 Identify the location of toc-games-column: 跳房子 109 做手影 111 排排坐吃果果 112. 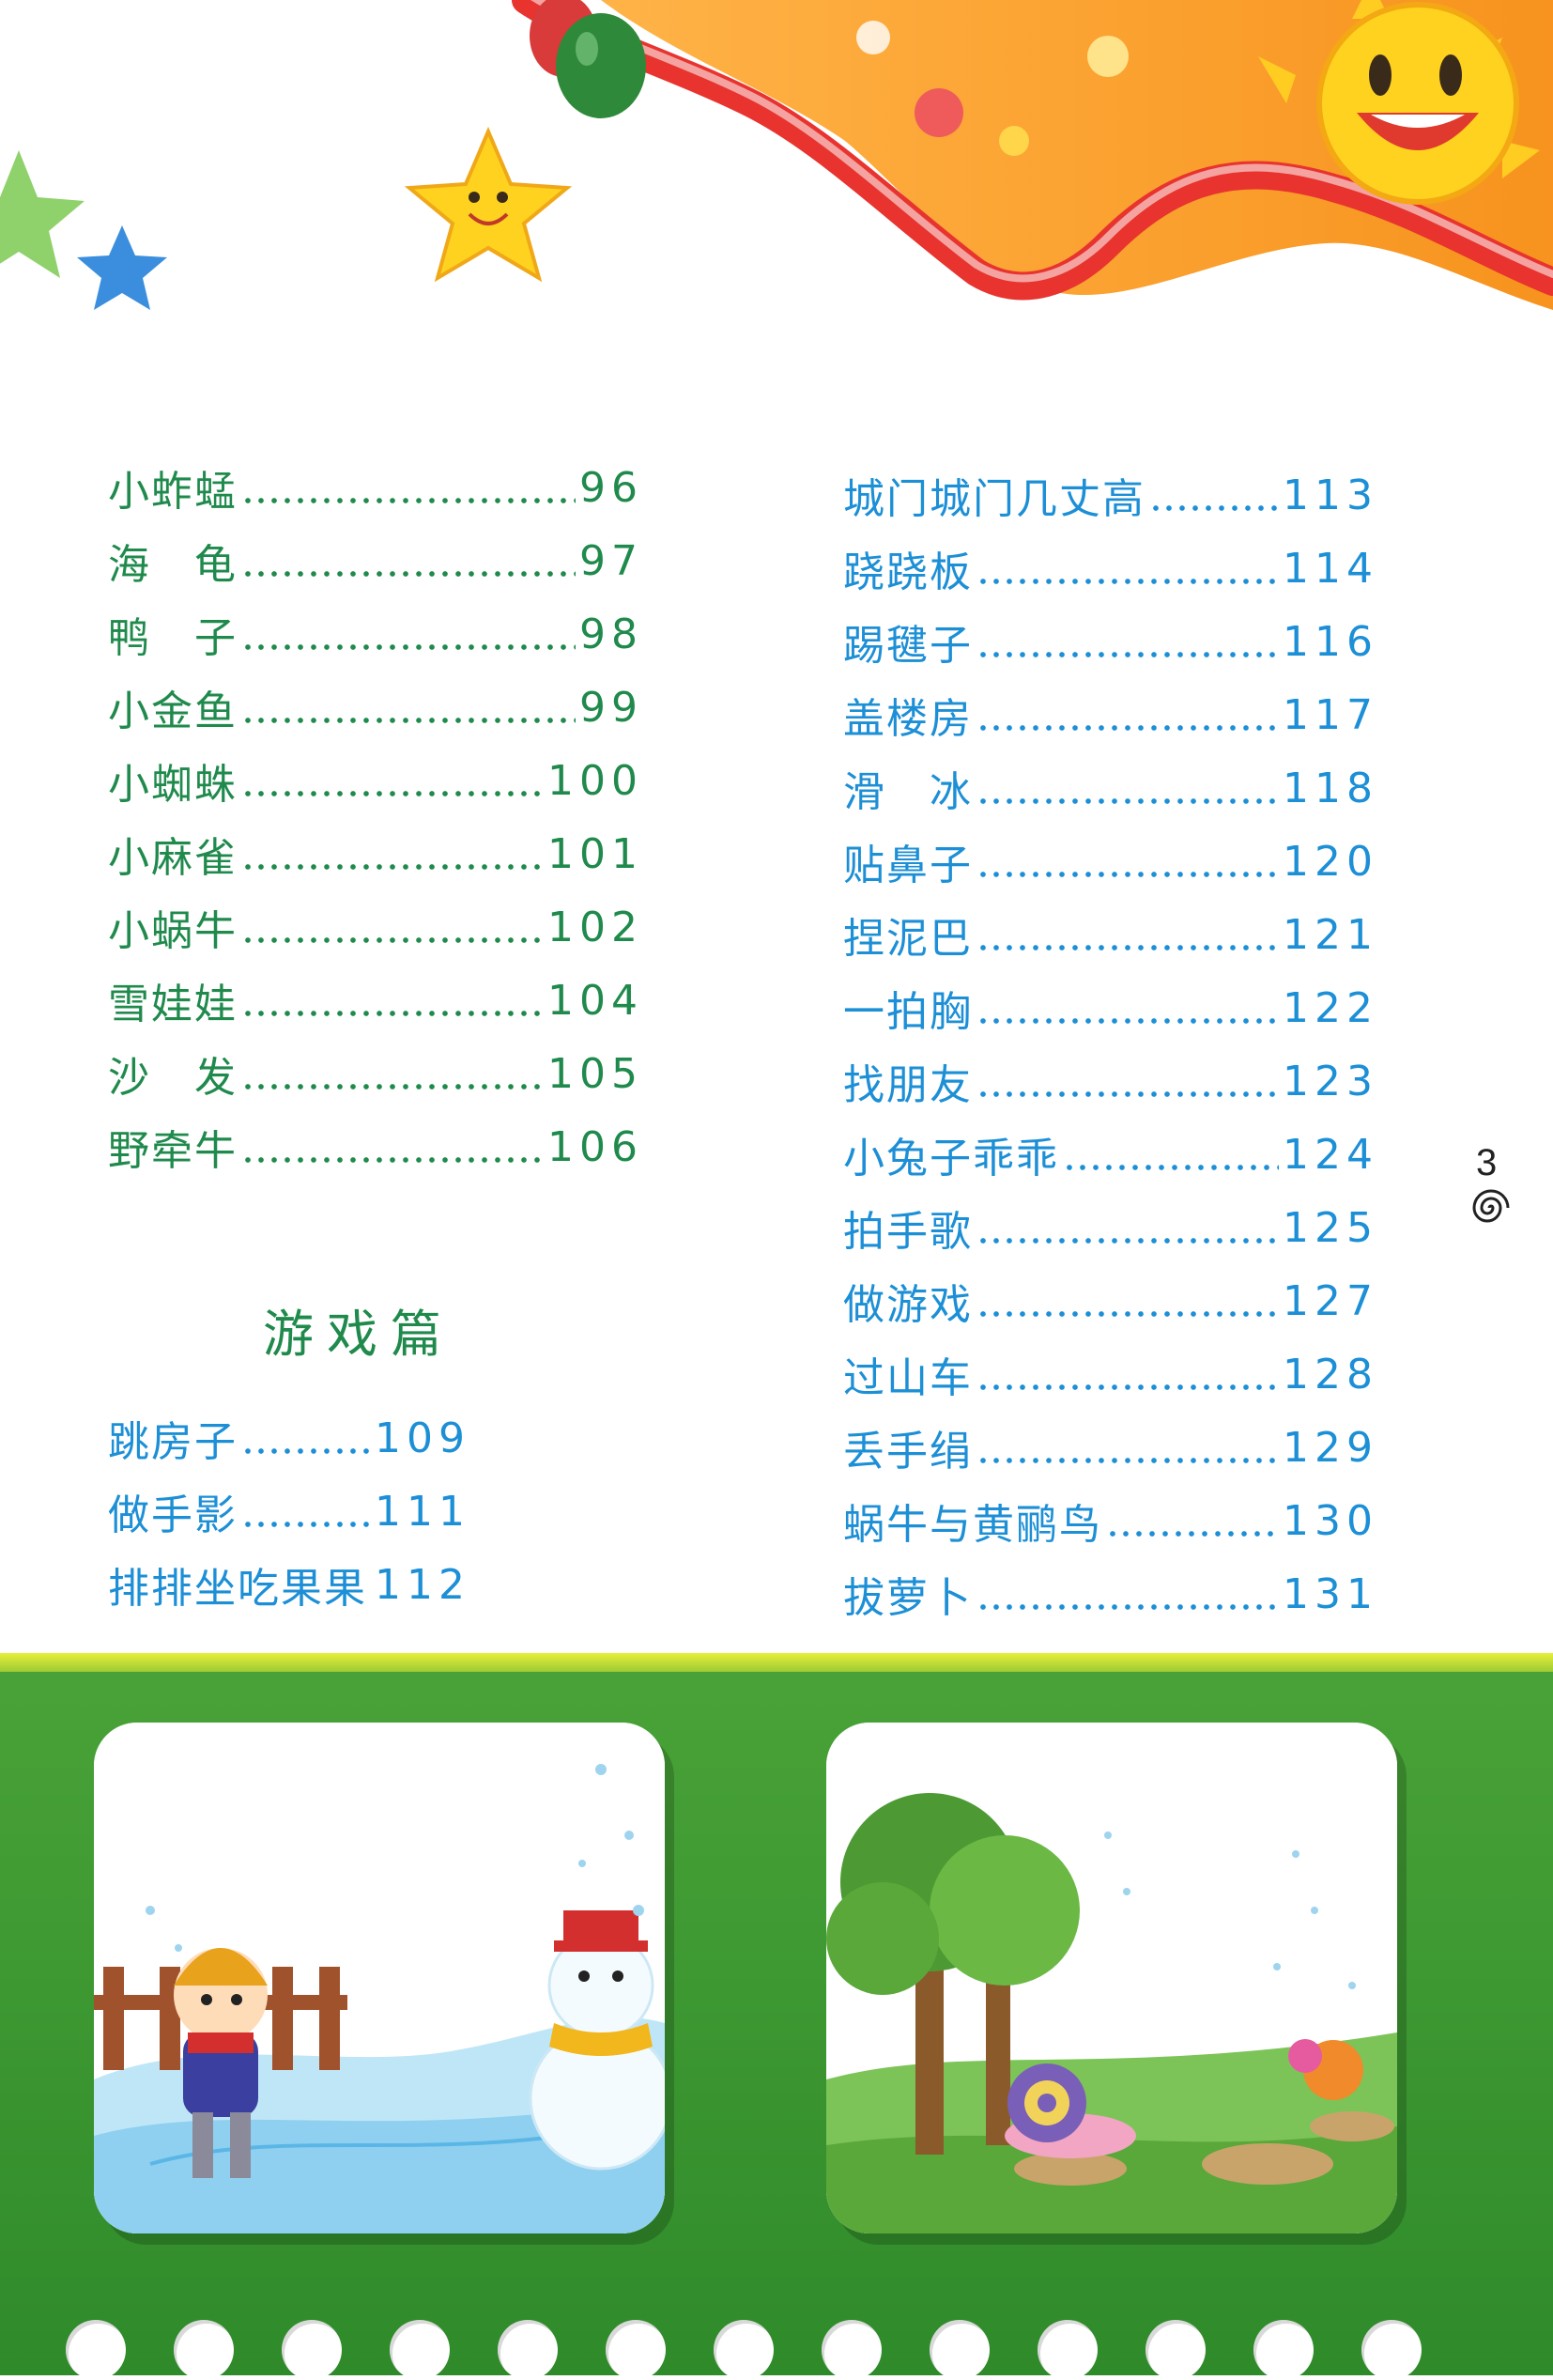
(289, 1511).